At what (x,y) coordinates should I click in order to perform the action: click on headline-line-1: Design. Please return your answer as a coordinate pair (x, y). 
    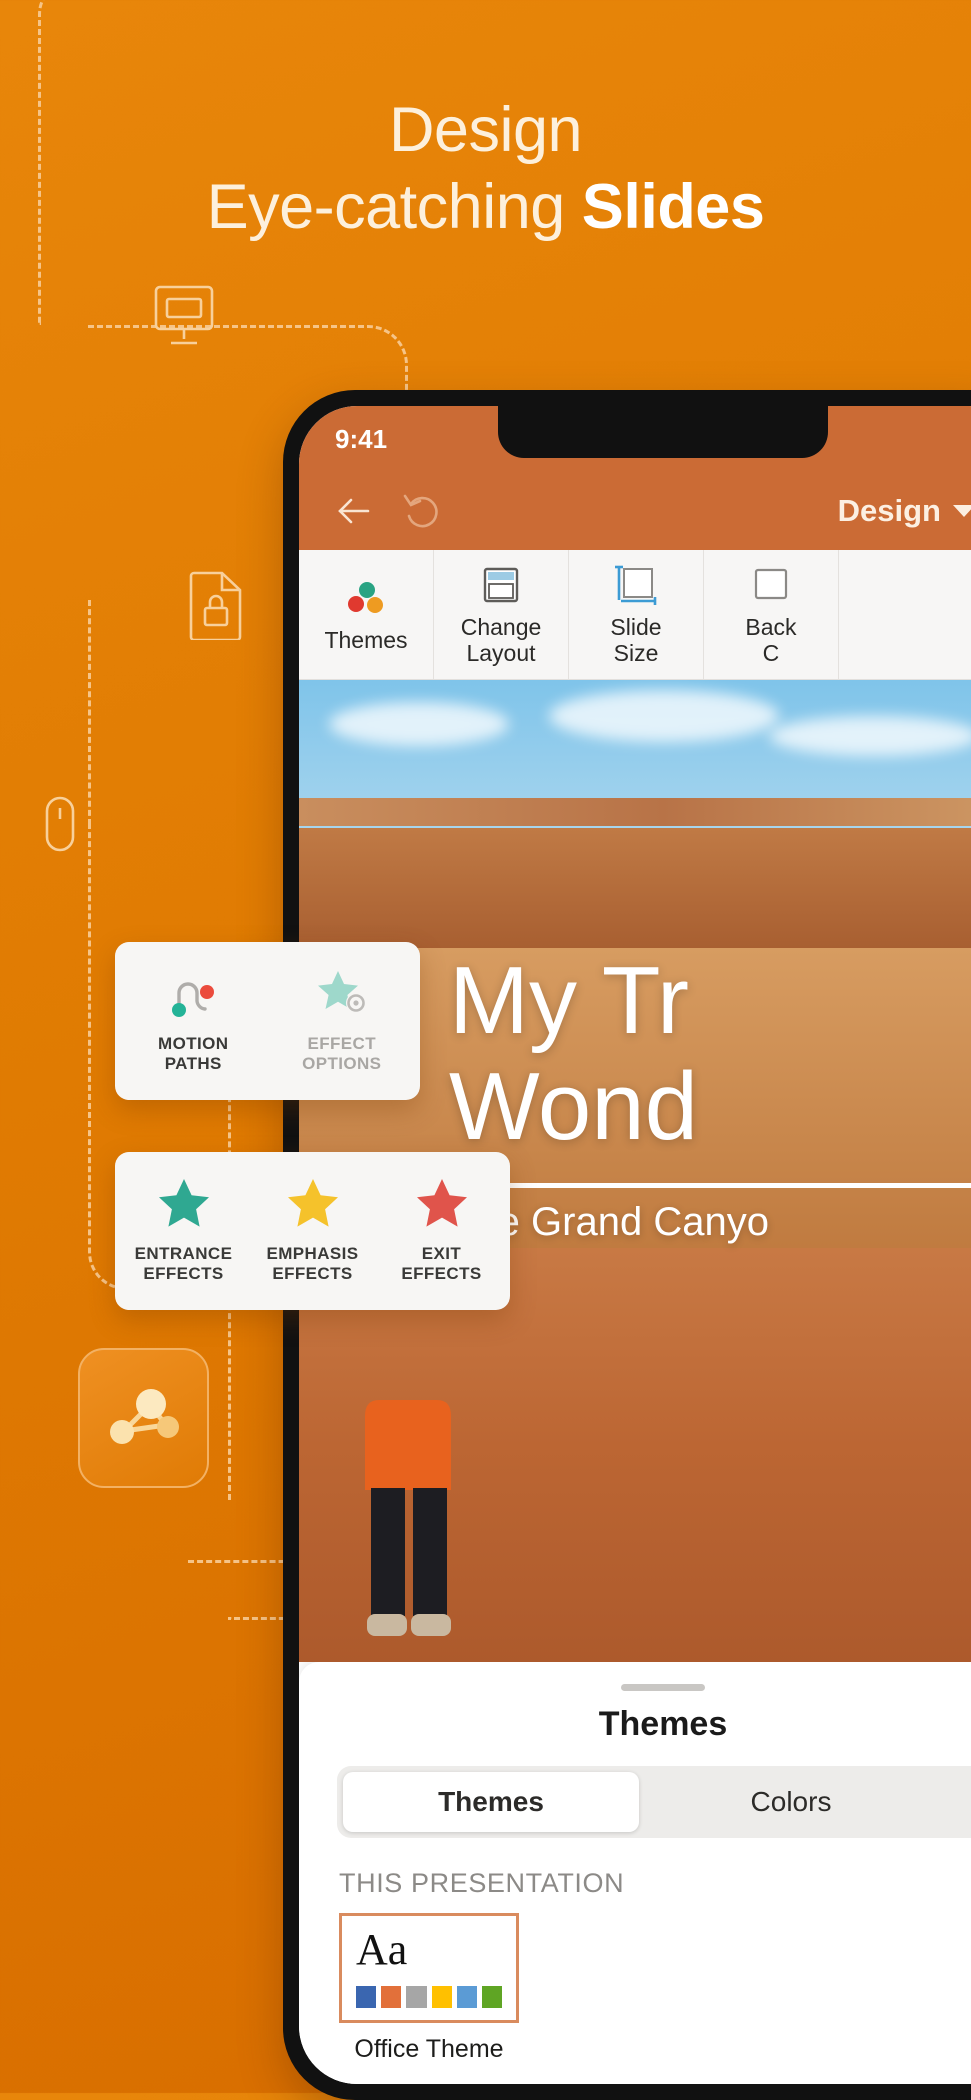
    Looking at the image, I should click on (485, 130).